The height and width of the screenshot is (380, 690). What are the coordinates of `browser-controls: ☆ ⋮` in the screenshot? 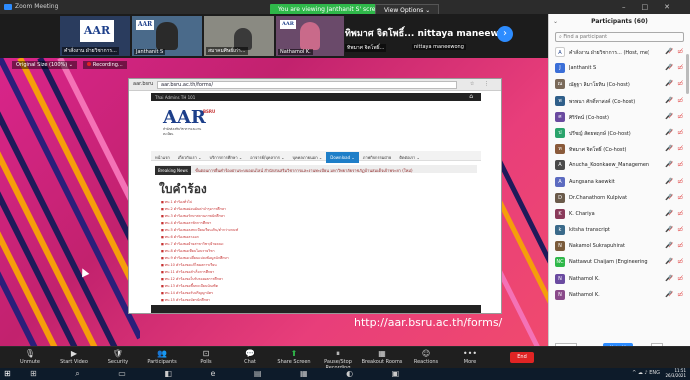 It's located at (481, 84).